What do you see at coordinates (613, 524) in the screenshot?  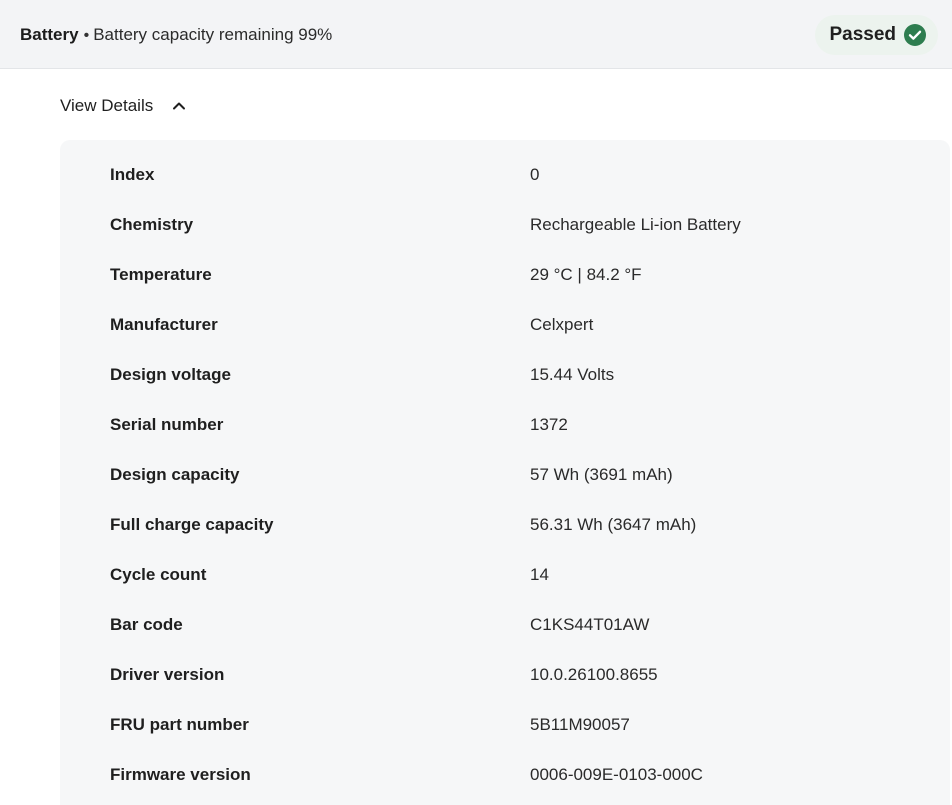 I see `detail-value: 56.31 Wh (3647 mAh)` at bounding box center [613, 524].